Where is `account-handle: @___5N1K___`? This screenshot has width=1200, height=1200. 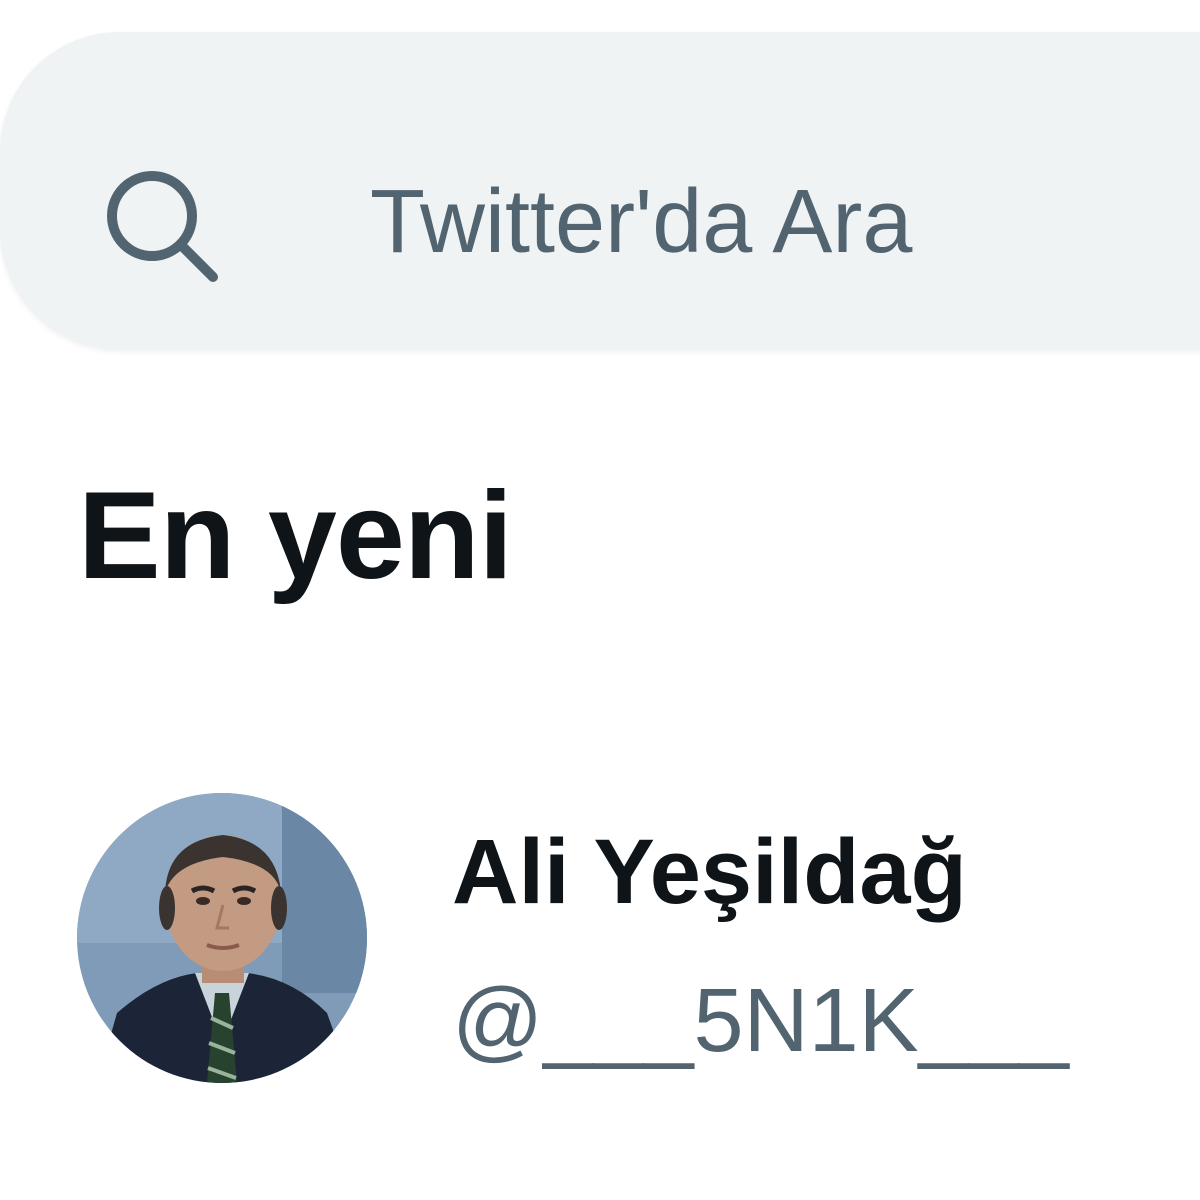 account-handle: @___5N1K___ is located at coordinates (760, 1021).